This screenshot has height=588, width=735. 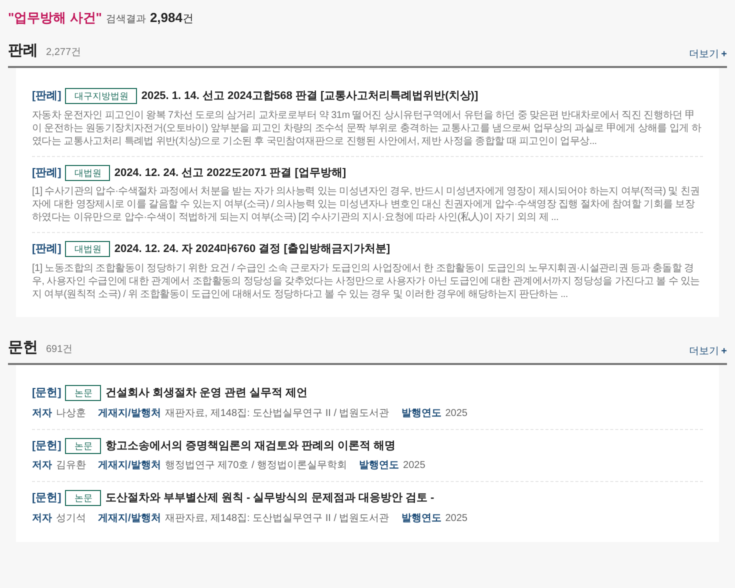 I want to click on meta-value: 김유환, so click(x=71, y=466).